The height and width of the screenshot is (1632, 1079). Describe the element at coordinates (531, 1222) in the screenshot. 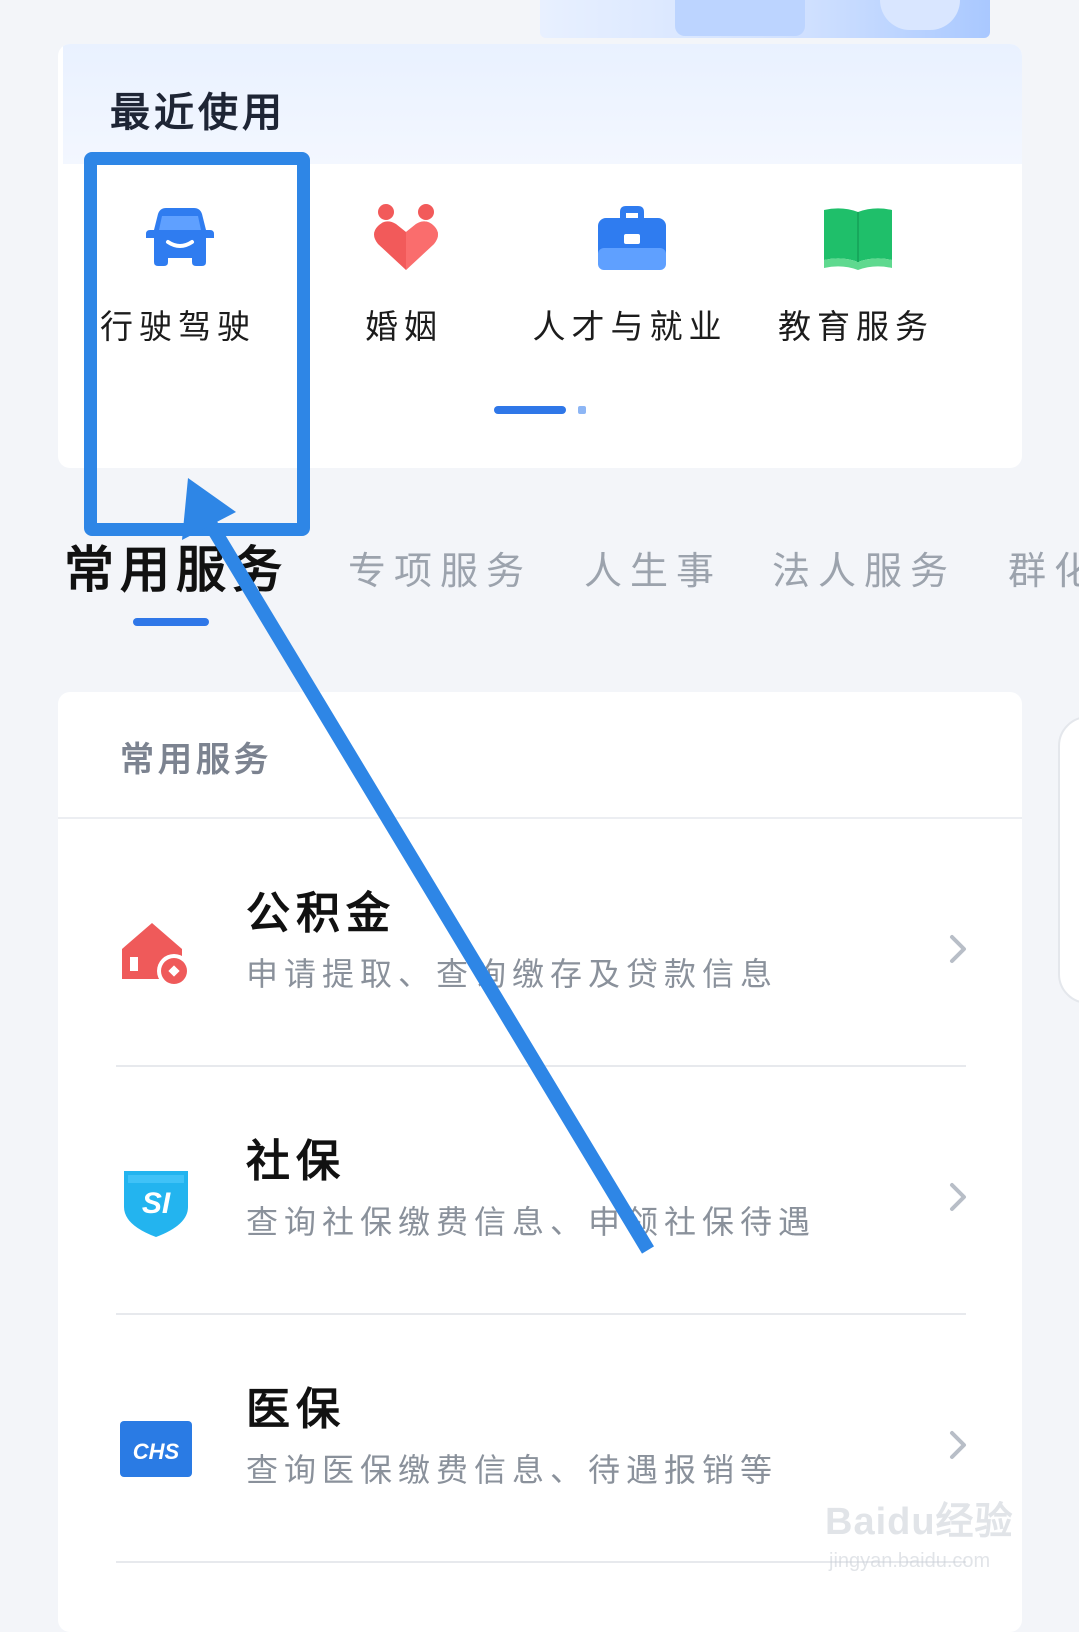

I see `service-desc: 查询社保缴费信息、申领社保待遇` at that location.